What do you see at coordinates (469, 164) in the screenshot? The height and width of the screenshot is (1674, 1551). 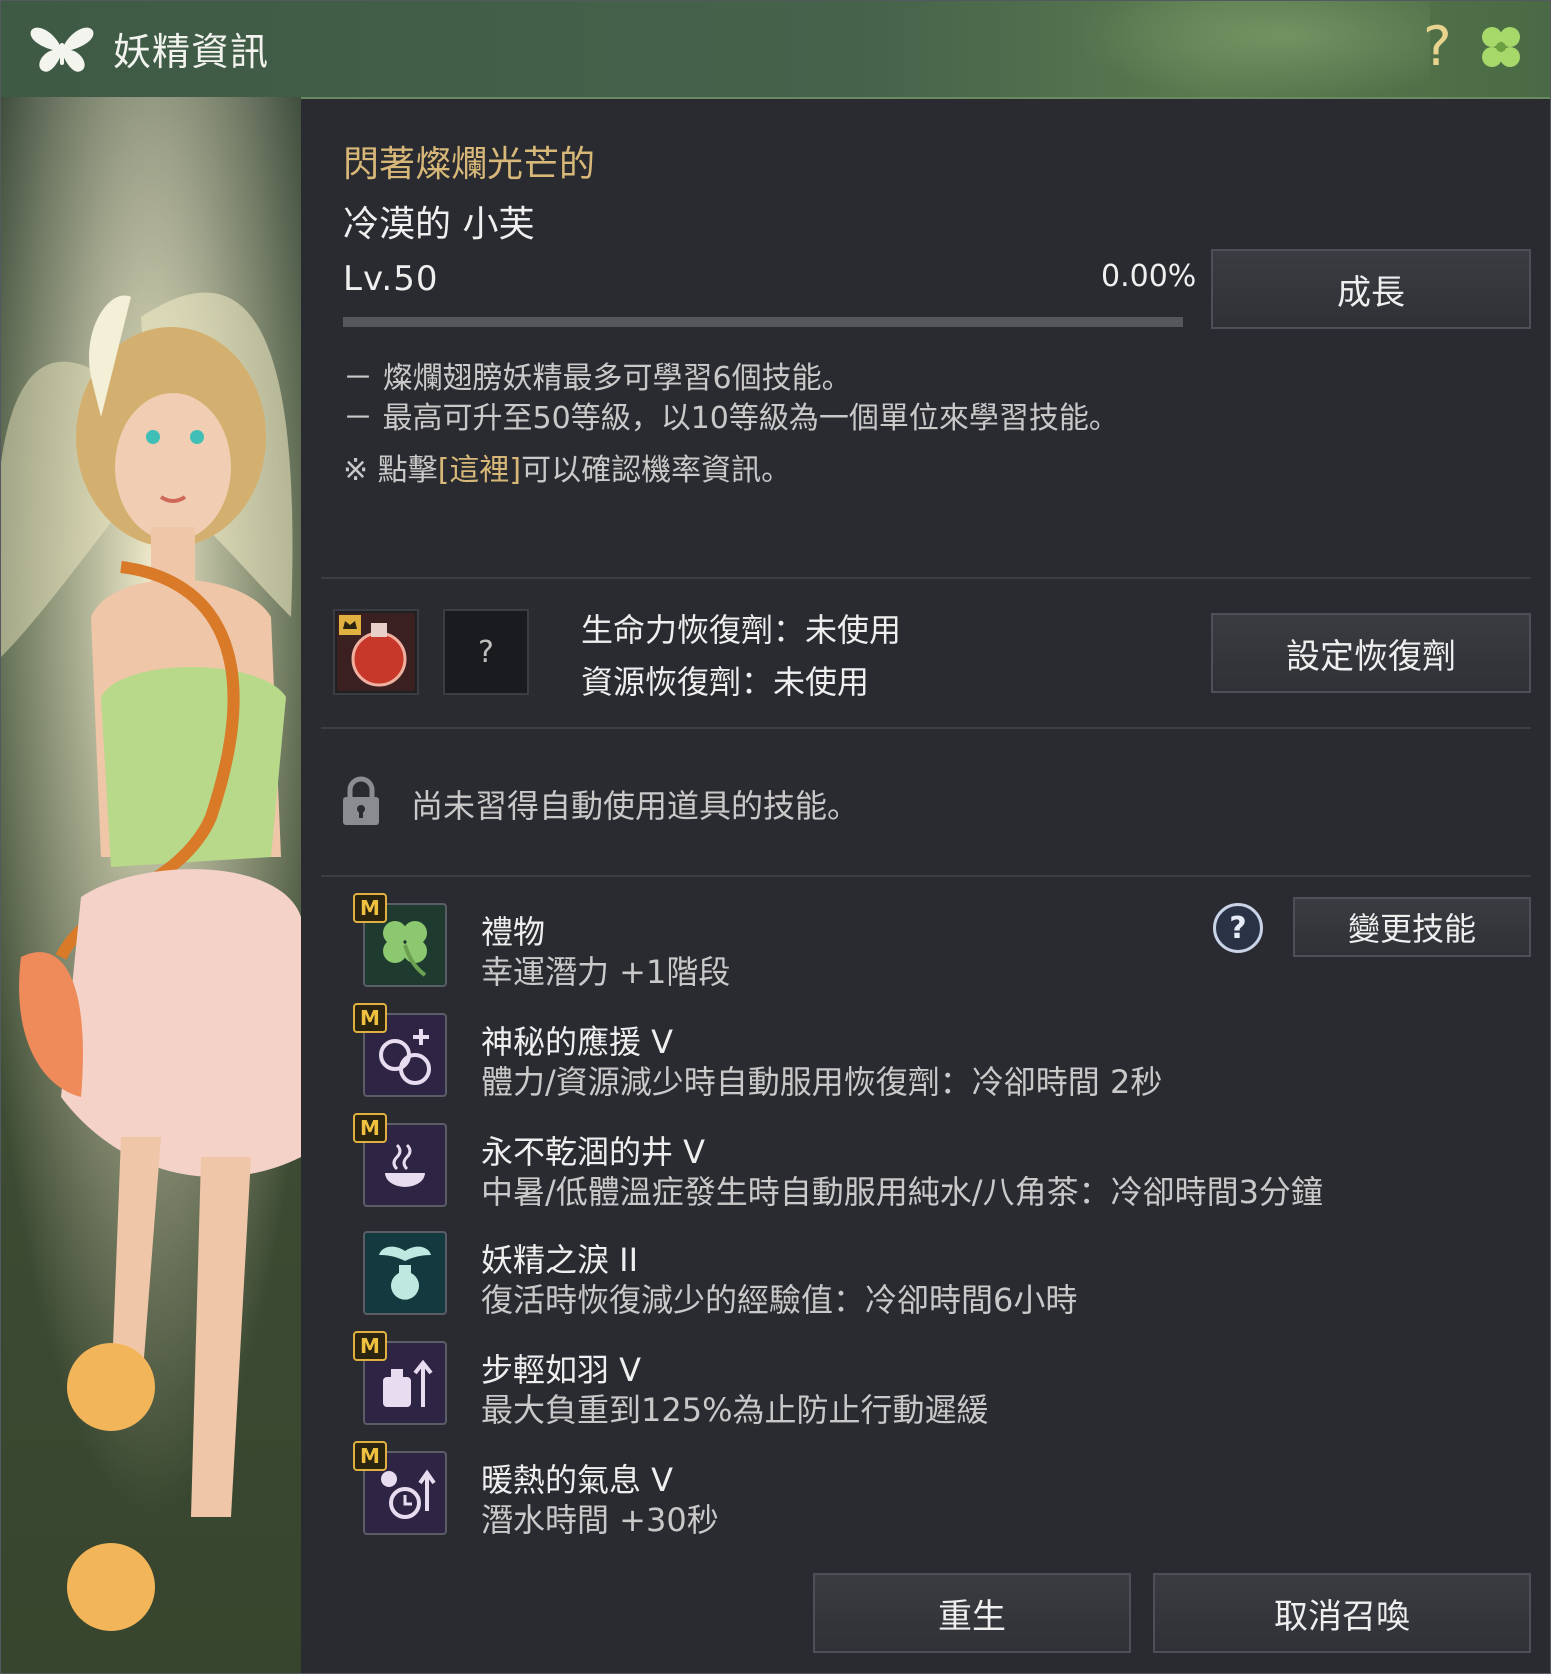 I see `fairy-subtitle: 閃著燦爛光芒的` at bounding box center [469, 164].